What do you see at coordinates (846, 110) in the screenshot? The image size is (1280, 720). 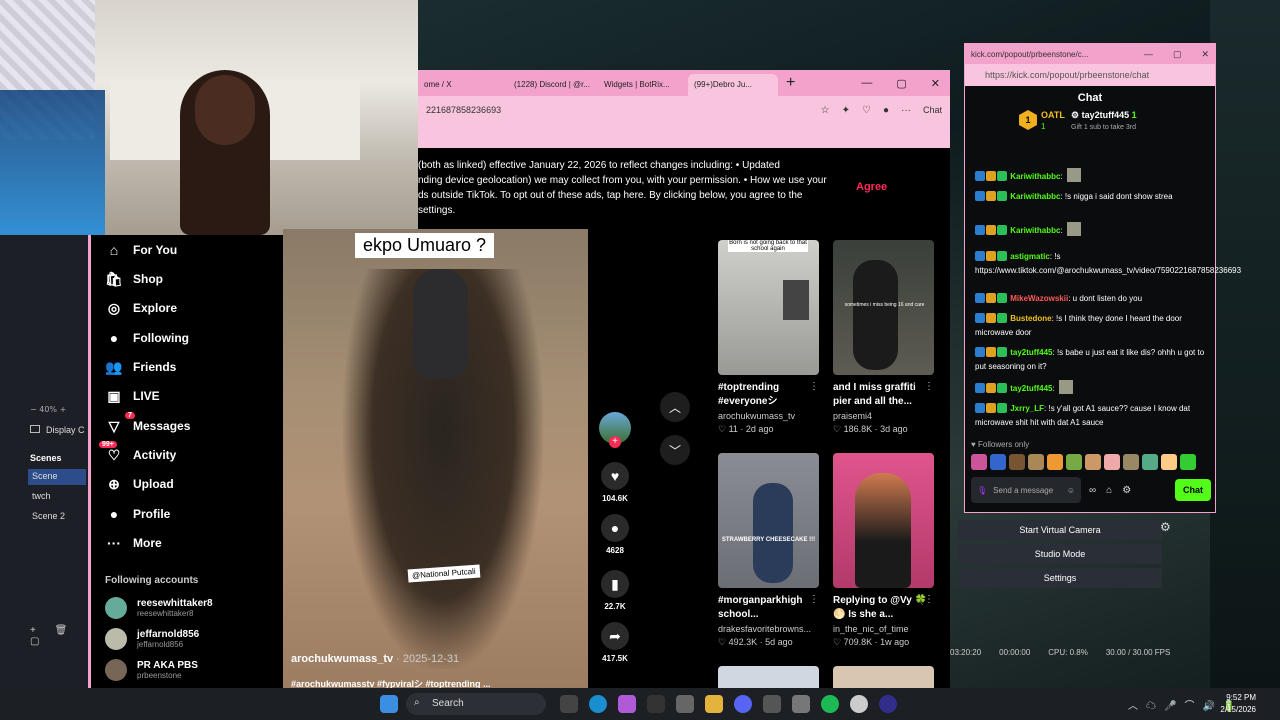 I see `extensions-icon: ✦` at bounding box center [846, 110].